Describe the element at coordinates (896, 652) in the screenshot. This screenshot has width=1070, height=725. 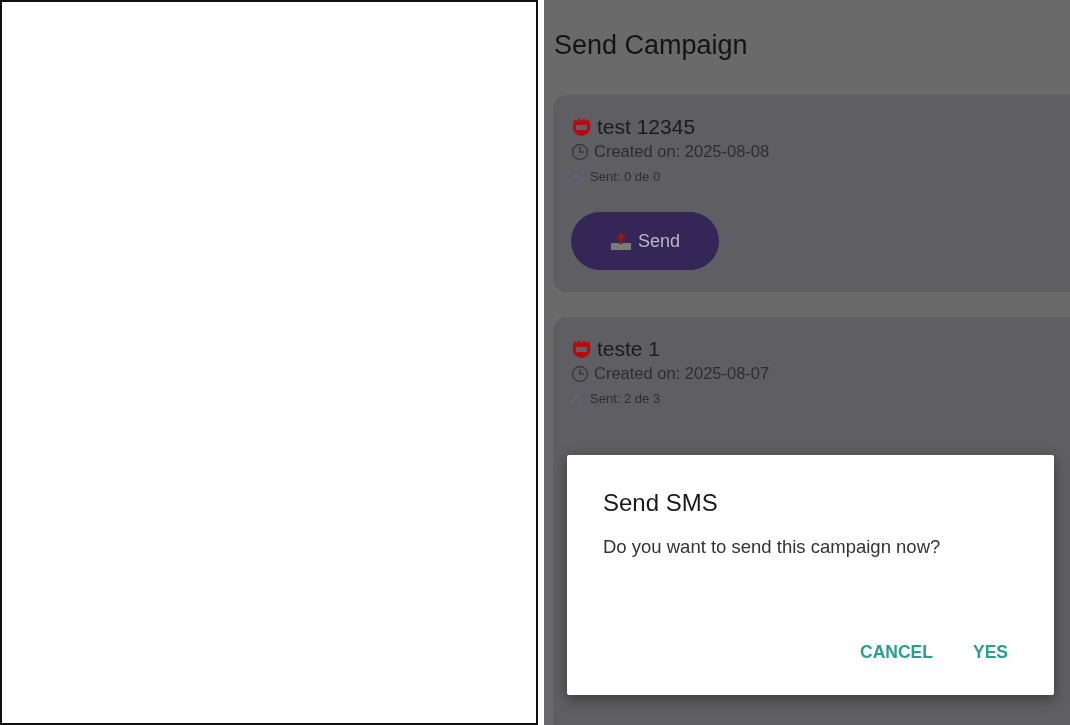
I see `cancel-button: CANCEL` at that location.